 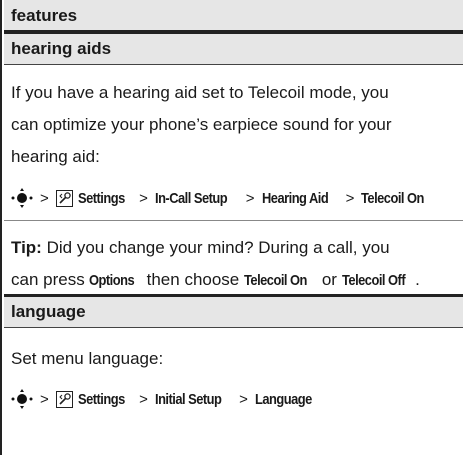 I want to click on hearing-aids-title: hearing aids, so click(x=61, y=48).